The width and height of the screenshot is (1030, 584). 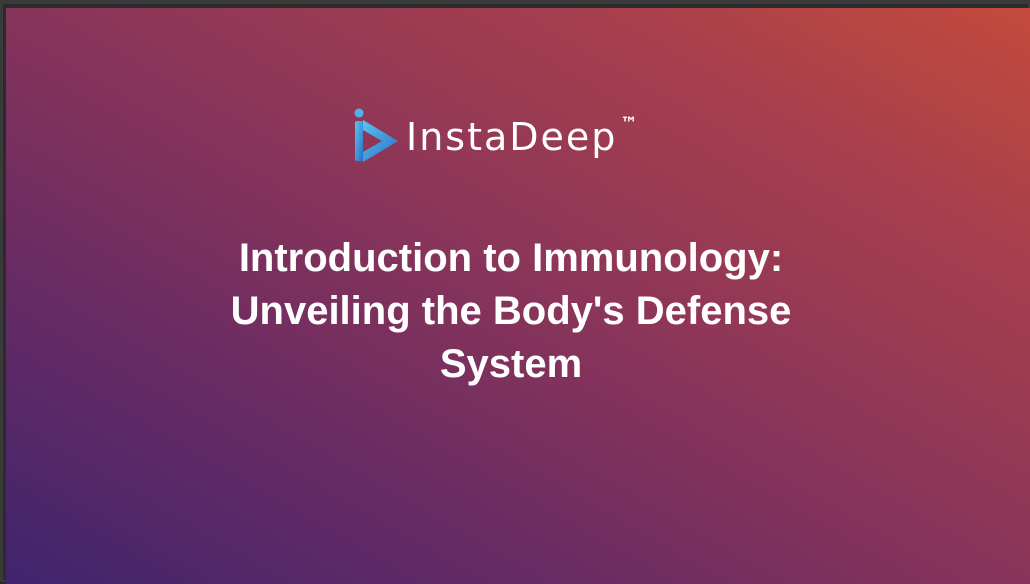 I want to click on instadeep-play-i-icon, so click(x=376, y=135).